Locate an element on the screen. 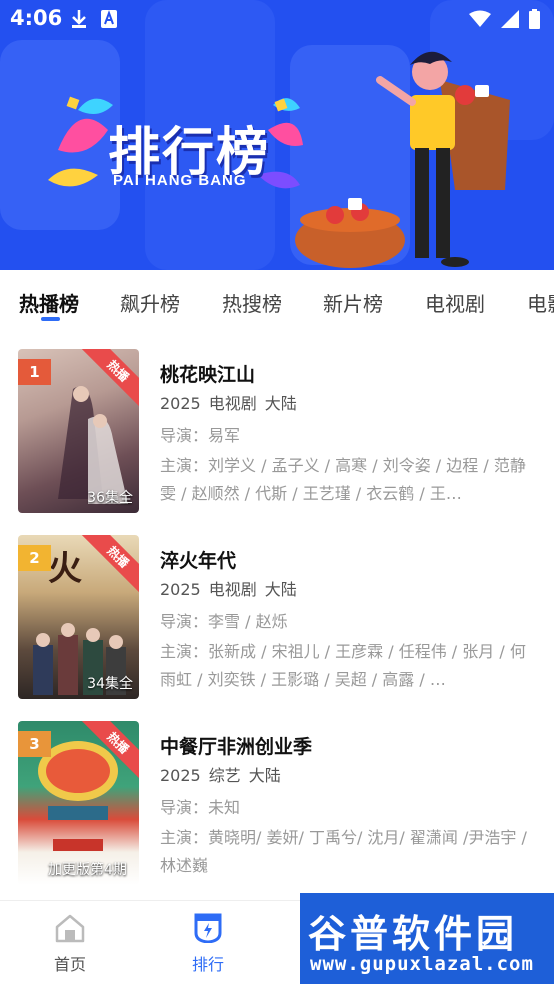 This screenshot has height=984, width=554. nav-home-label: 首页 is located at coordinates (69, 964).